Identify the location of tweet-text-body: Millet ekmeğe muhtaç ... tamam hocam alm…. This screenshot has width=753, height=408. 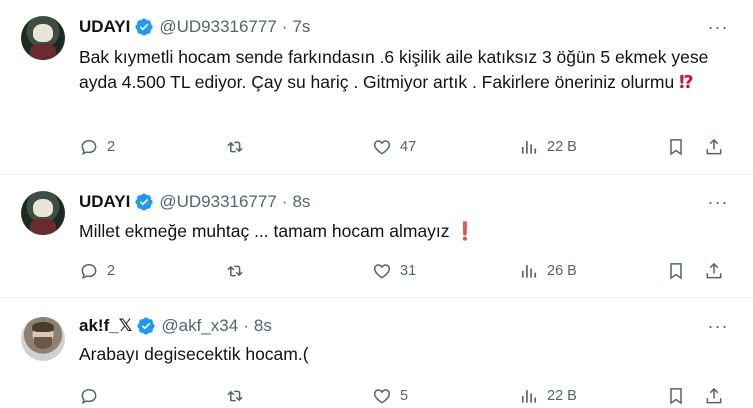
(264, 231).